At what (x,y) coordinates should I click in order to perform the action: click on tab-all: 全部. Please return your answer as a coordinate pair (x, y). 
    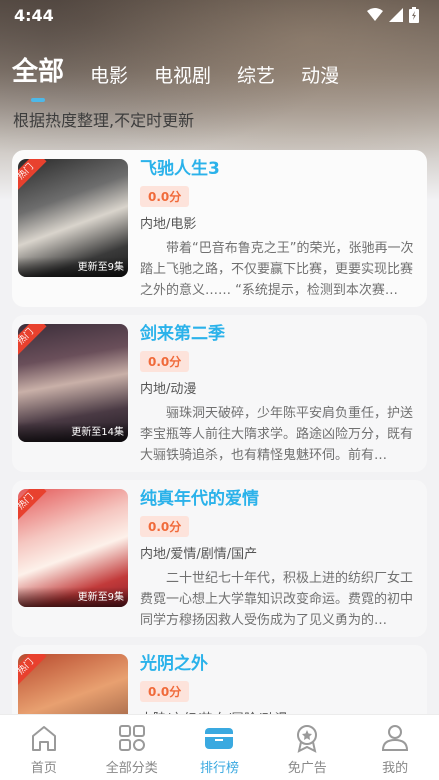
    Looking at the image, I should click on (38, 76).